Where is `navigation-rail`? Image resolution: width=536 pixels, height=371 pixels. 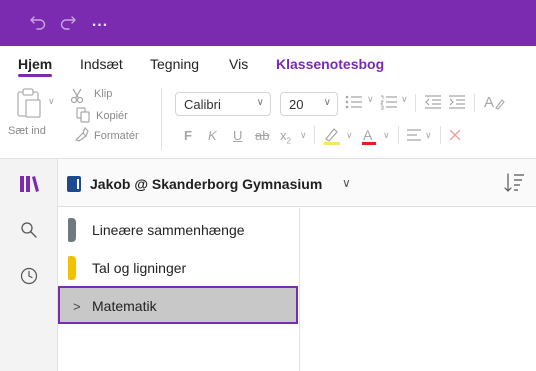 navigation-rail is located at coordinates (29, 265).